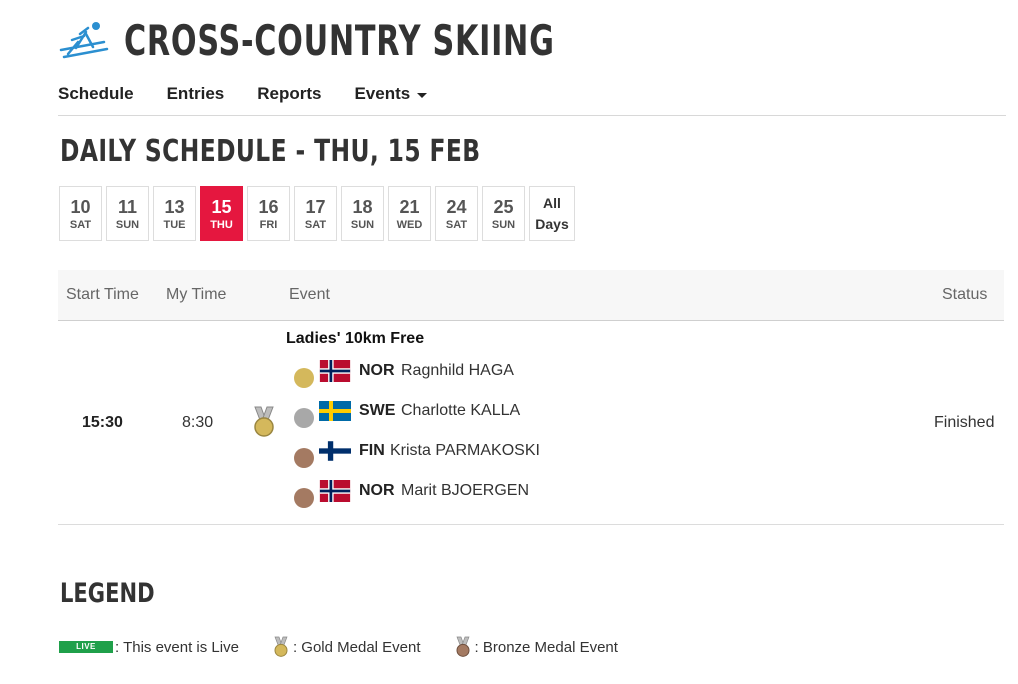 This screenshot has width=1018, height=684. I want to click on my-time: 8:30, so click(198, 422).